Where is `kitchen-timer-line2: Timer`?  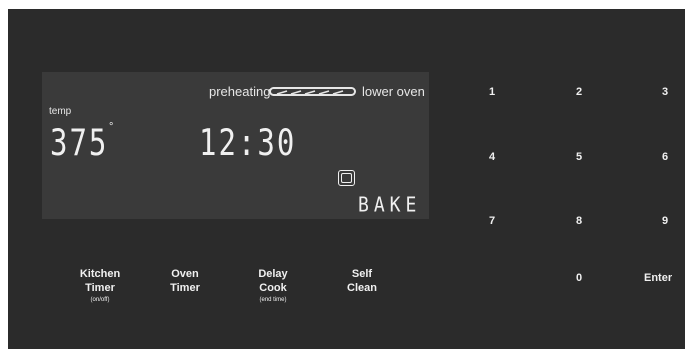
kitchen-timer-line2: Timer is located at coordinates (100, 288).